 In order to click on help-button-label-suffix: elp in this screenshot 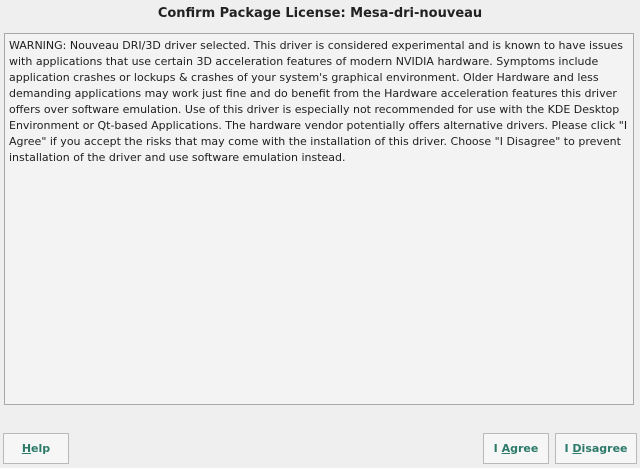, I will do `click(41, 448)`.